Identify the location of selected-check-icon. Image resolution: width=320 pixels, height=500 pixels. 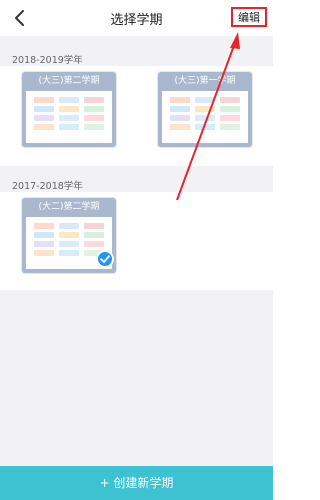
(105, 259).